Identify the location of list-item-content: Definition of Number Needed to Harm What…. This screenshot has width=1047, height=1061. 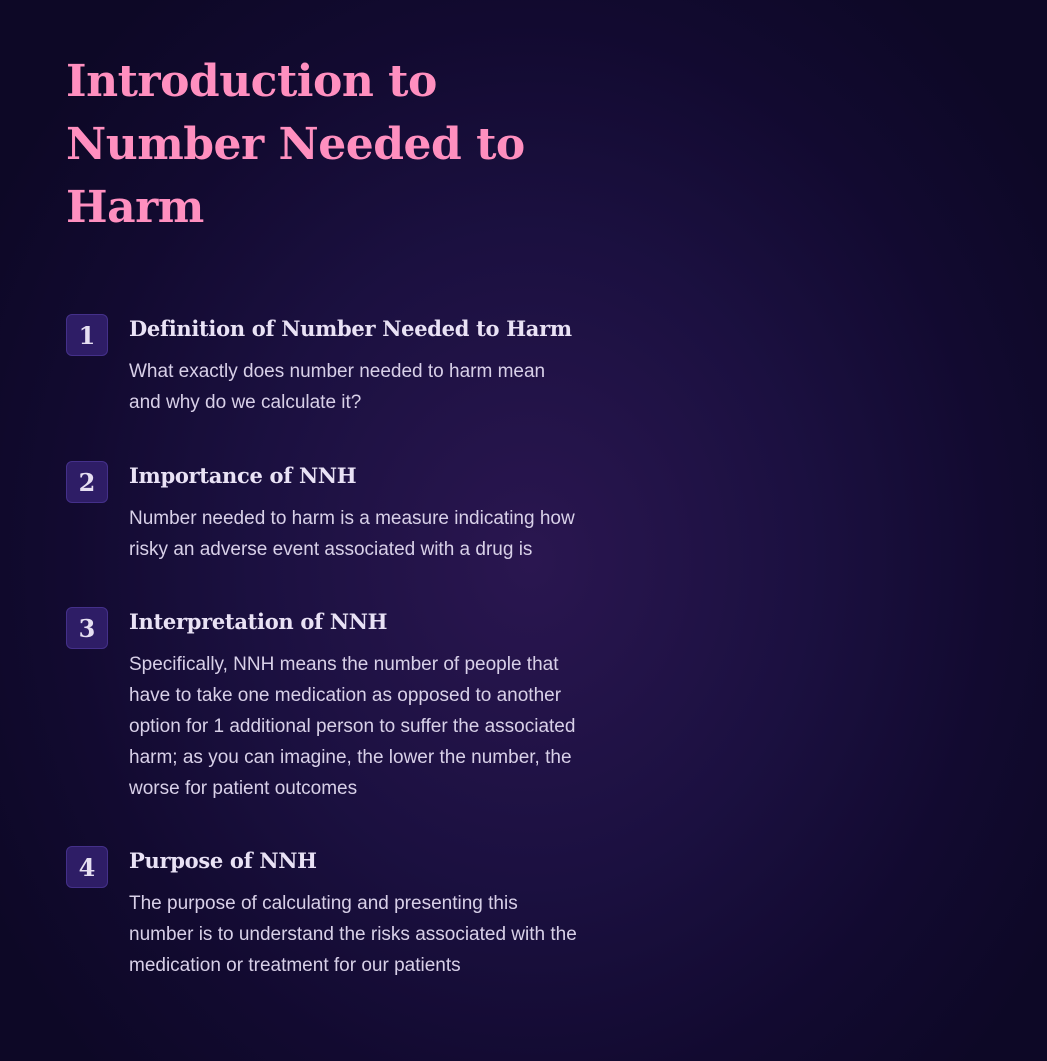
(357, 366).